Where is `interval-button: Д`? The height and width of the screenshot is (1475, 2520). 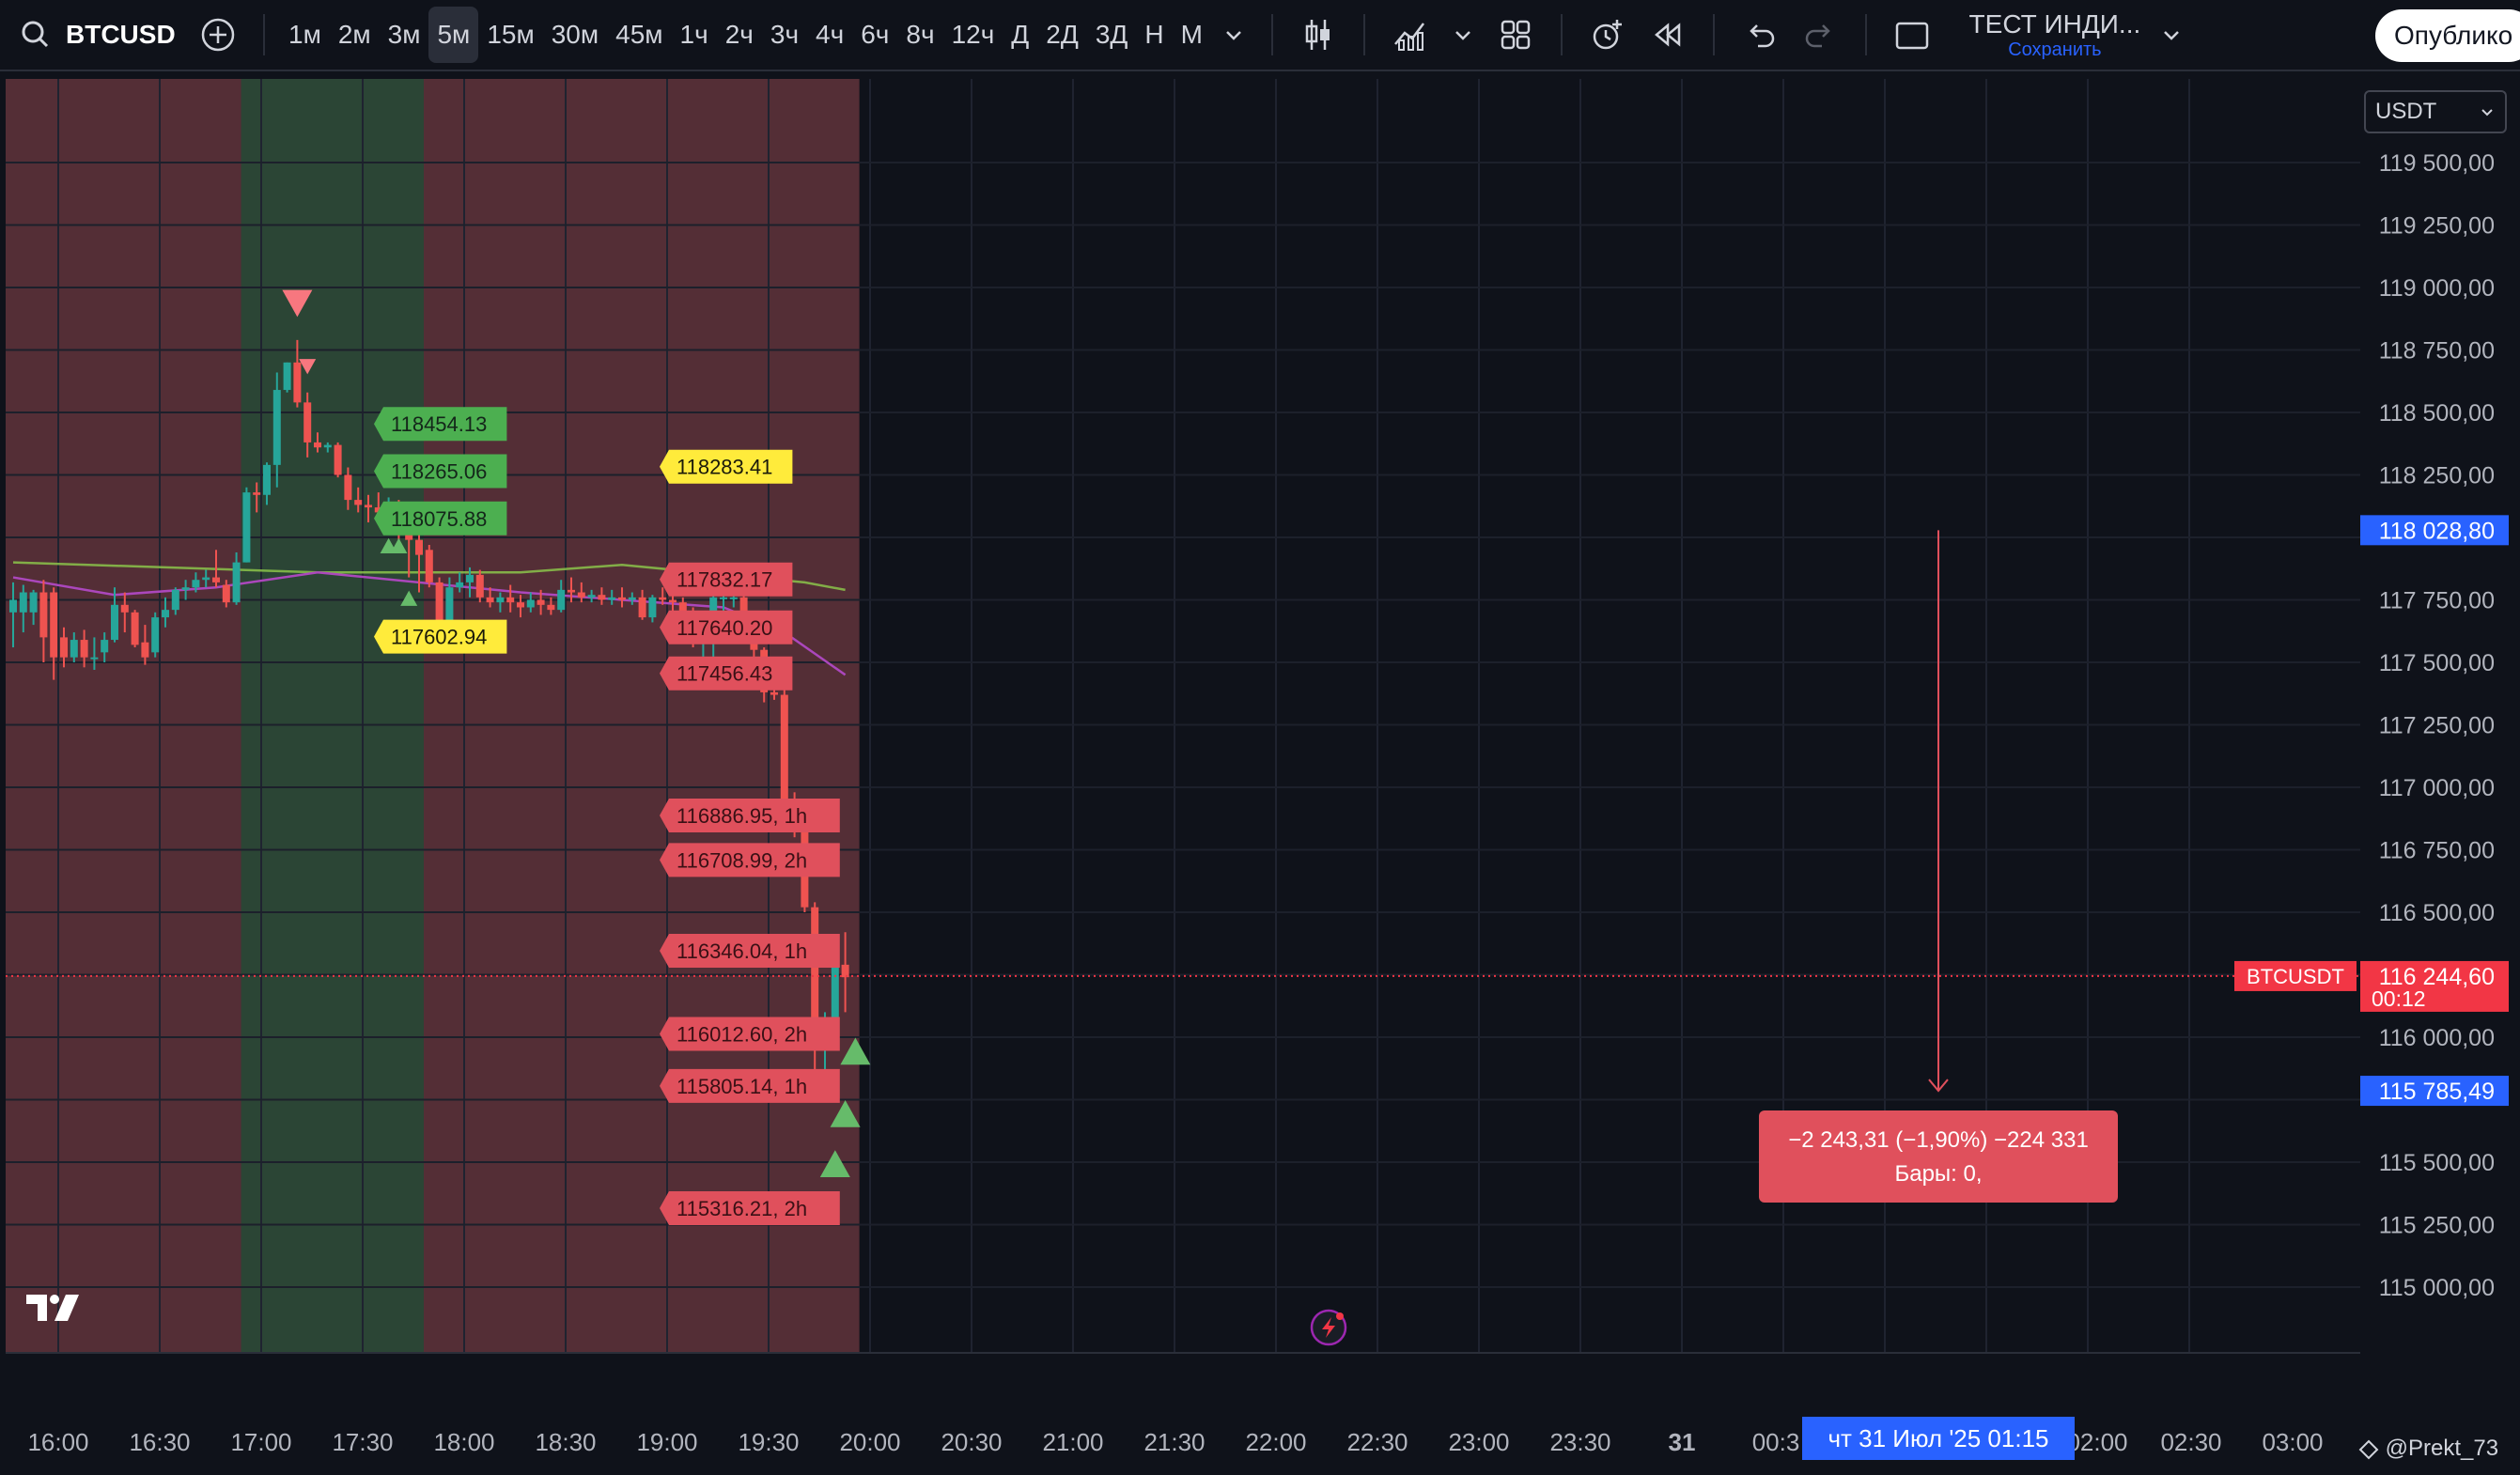 interval-button: Д is located at coordinates (1020, 35).